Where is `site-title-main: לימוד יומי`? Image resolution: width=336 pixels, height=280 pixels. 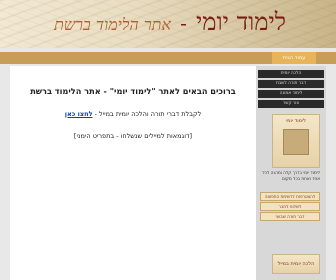
site-title-main: לימוד יומי is located at coordinates (240, 22).